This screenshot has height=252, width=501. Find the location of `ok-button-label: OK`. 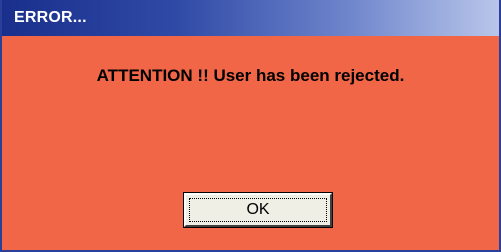

ok-button-label: OK is located at coordinates (258, 209).